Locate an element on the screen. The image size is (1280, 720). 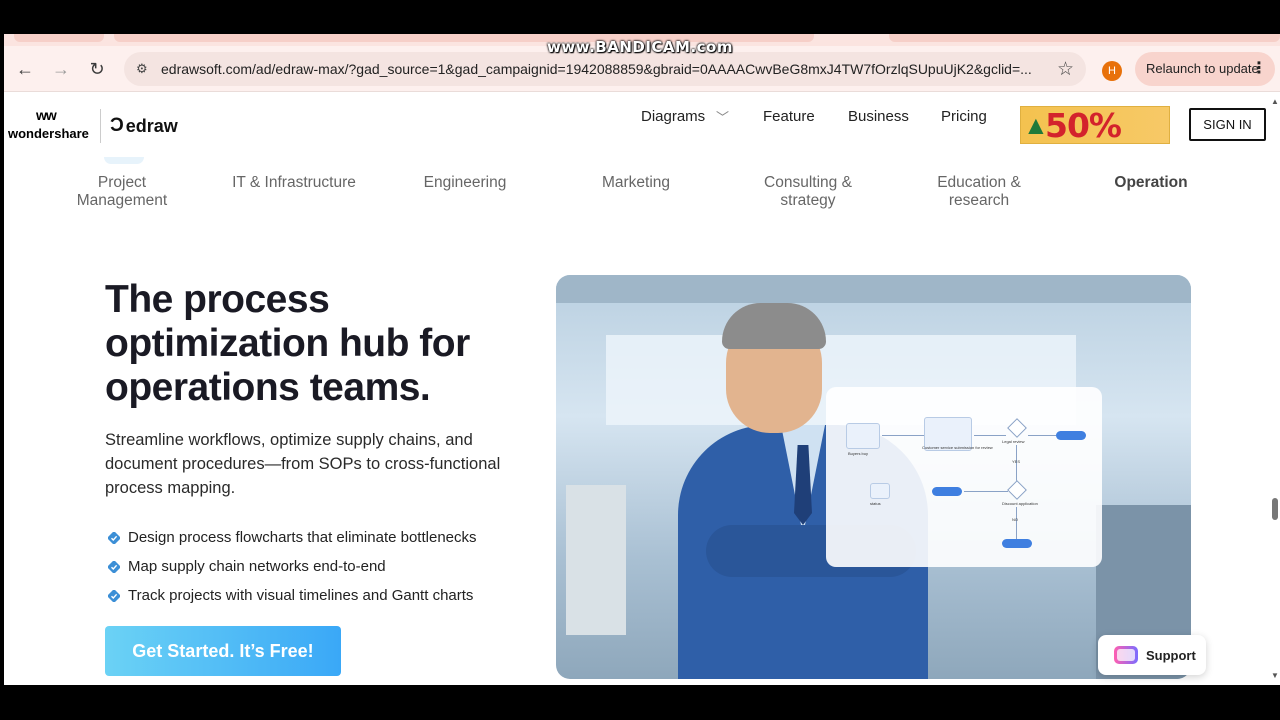
relaunch-button: Relaunch to update ⋮ is located at coordinates (1205, 69).